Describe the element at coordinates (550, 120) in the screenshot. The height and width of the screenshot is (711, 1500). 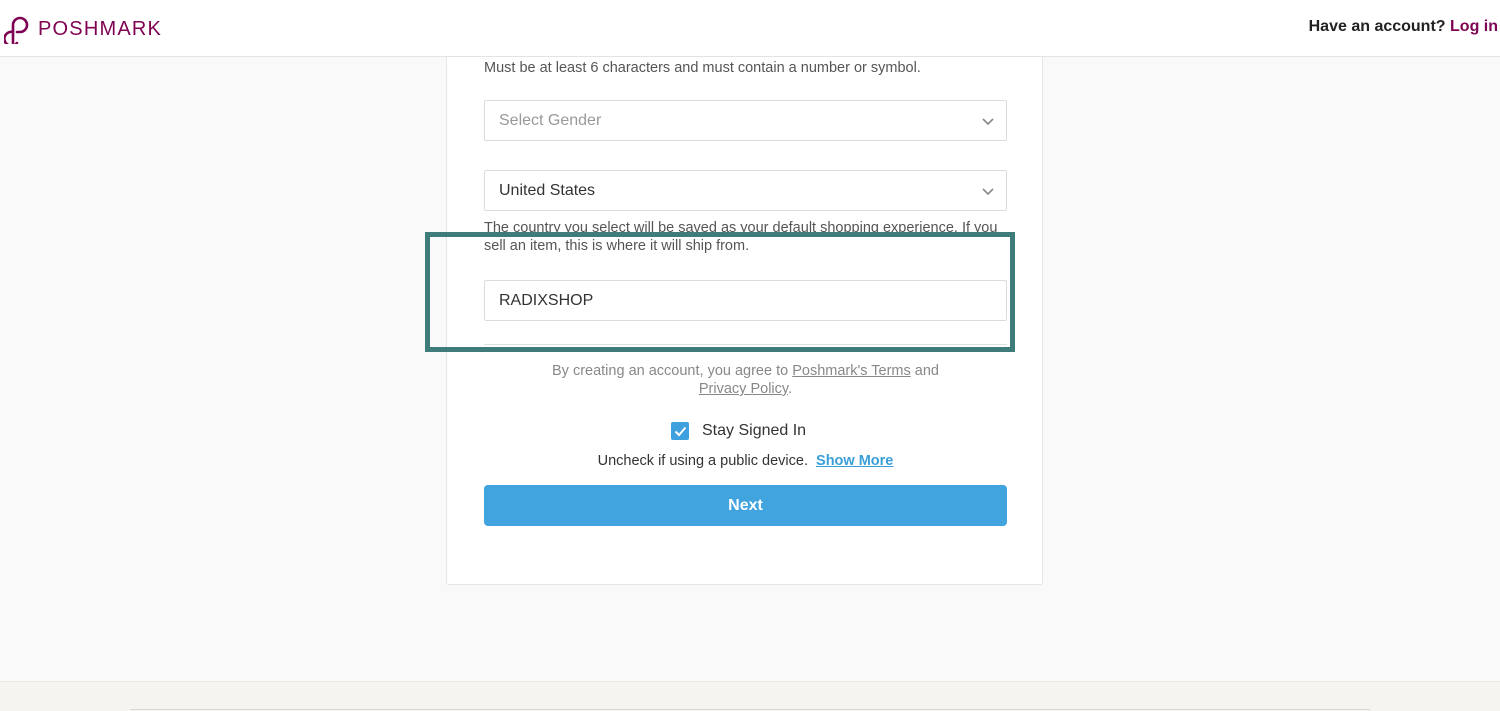
I see `gender-placeholder: Select Gender` at that location.